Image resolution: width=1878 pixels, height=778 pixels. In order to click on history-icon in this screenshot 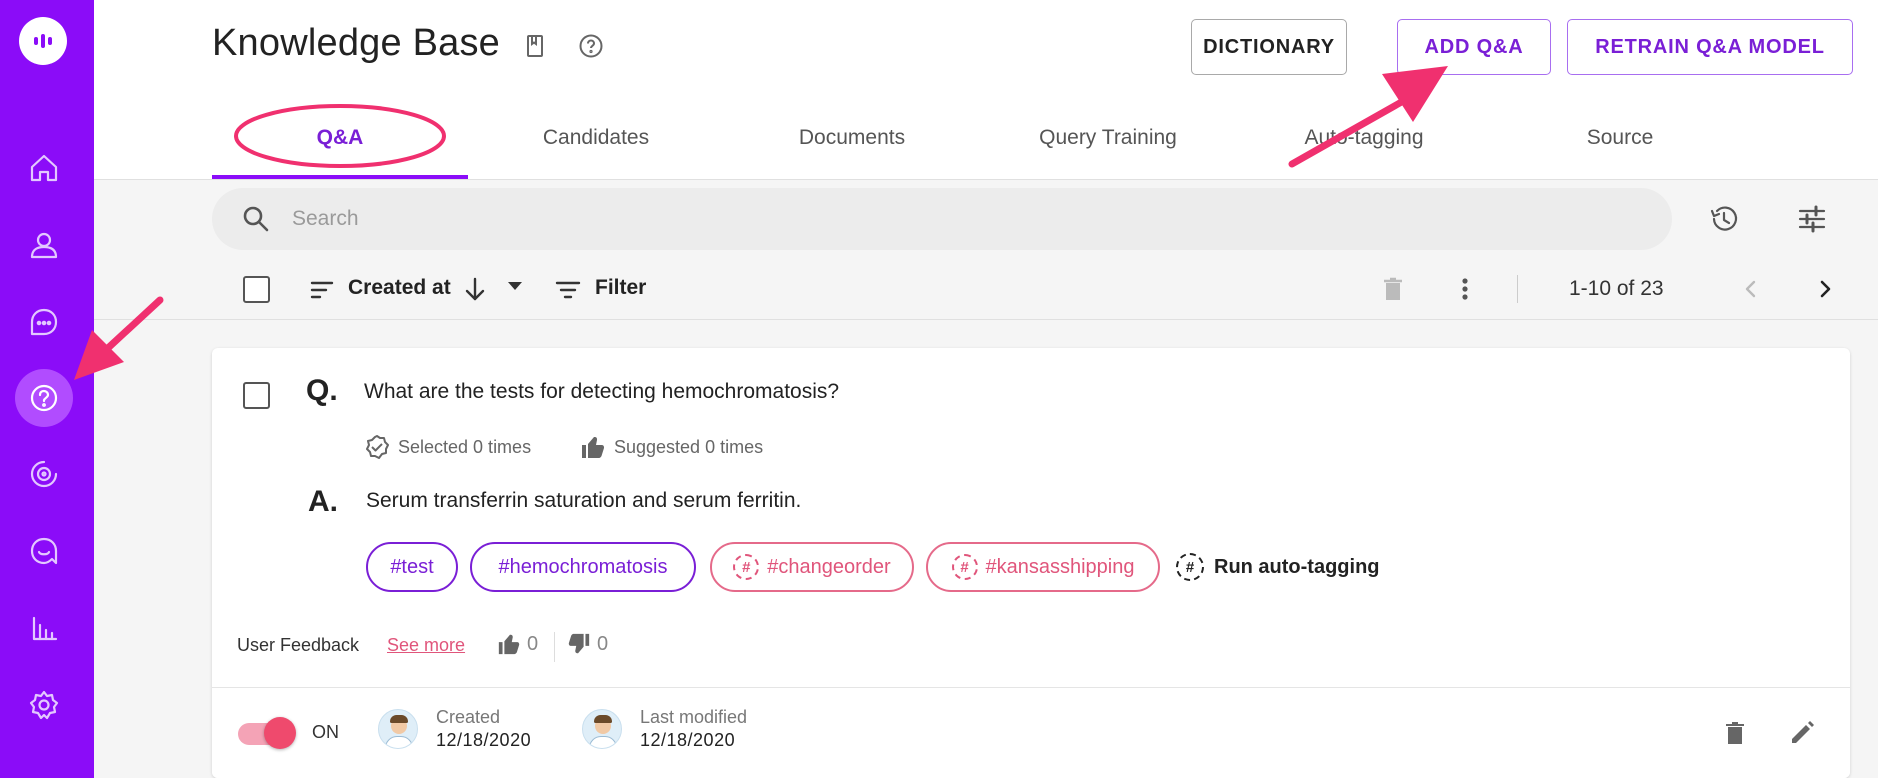, I will do `click(1724, 218)`.